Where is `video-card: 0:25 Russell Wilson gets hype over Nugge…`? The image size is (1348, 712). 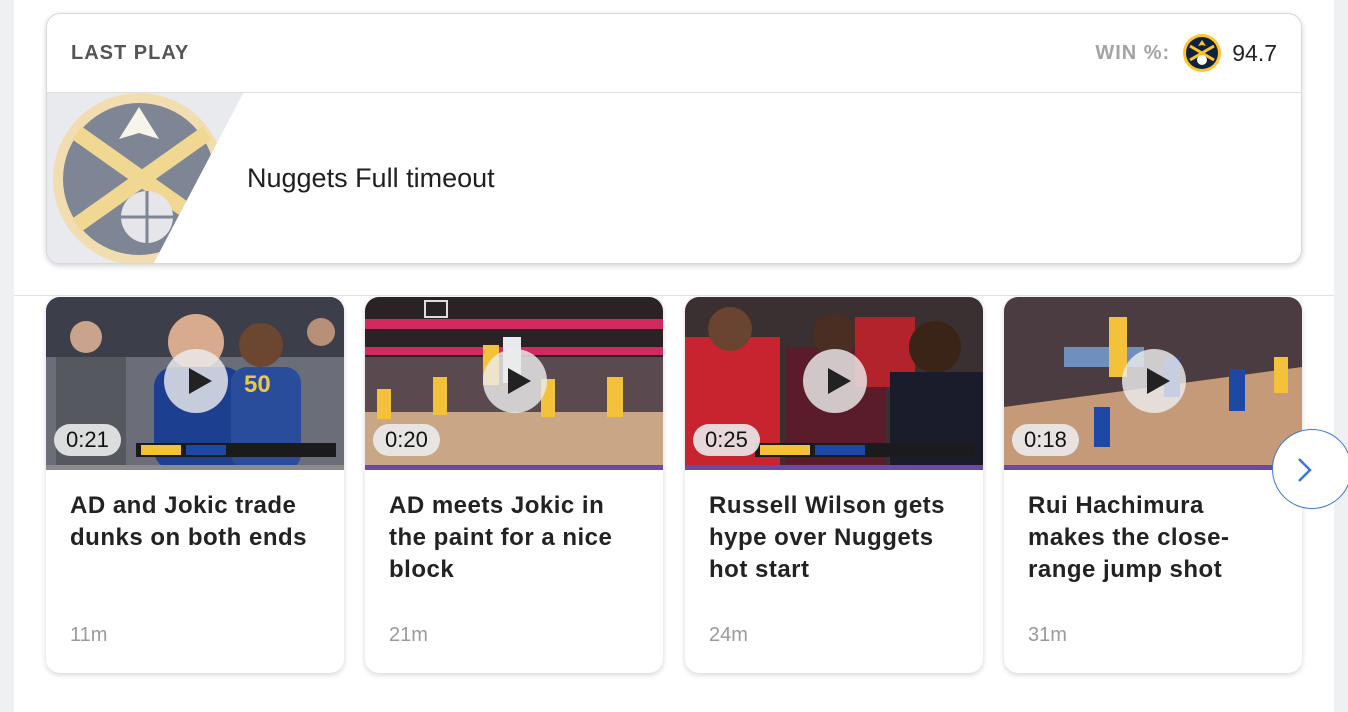 video-card: 0:25 Russell Wilson gets hype over Nugge… is located at coordinates (834, 485).